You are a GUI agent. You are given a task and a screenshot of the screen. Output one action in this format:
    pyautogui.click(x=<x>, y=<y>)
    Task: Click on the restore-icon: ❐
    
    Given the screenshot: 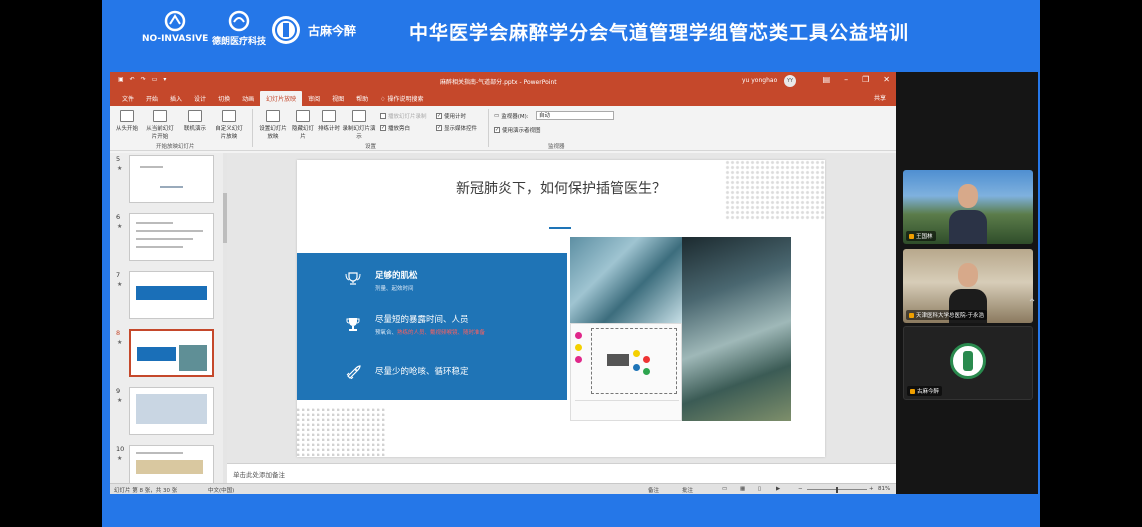 What is the action you would take?
    pyautogui.click(x=865, y=79)
    